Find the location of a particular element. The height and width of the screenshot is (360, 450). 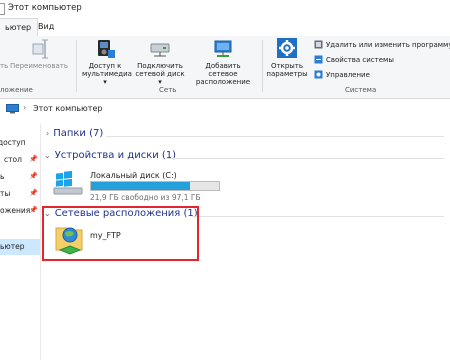

uninstall-icon is located at coordinates (318, 44).